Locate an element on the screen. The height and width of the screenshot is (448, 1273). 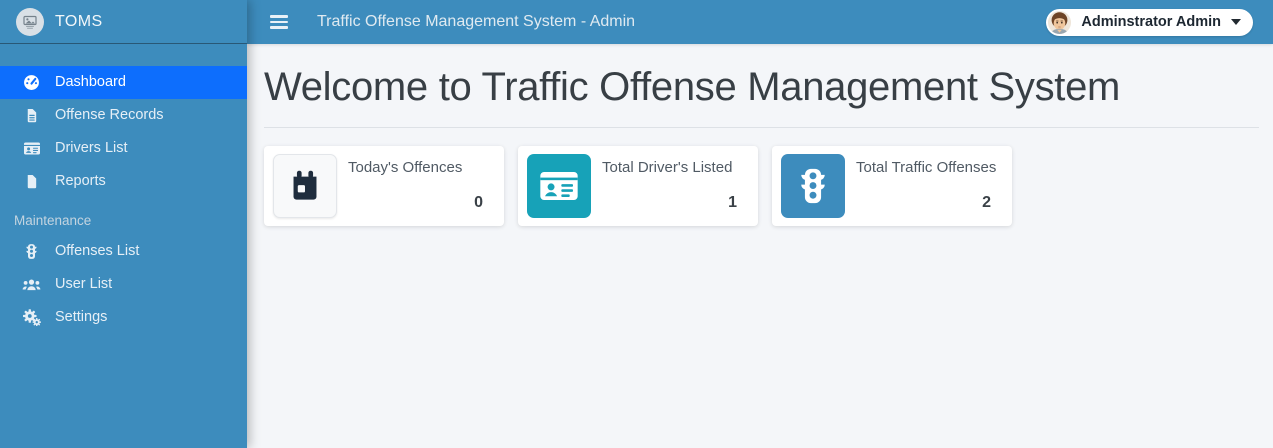
sidebar-item-offenses-list: Offenses List is located at coordinates (123, 251).